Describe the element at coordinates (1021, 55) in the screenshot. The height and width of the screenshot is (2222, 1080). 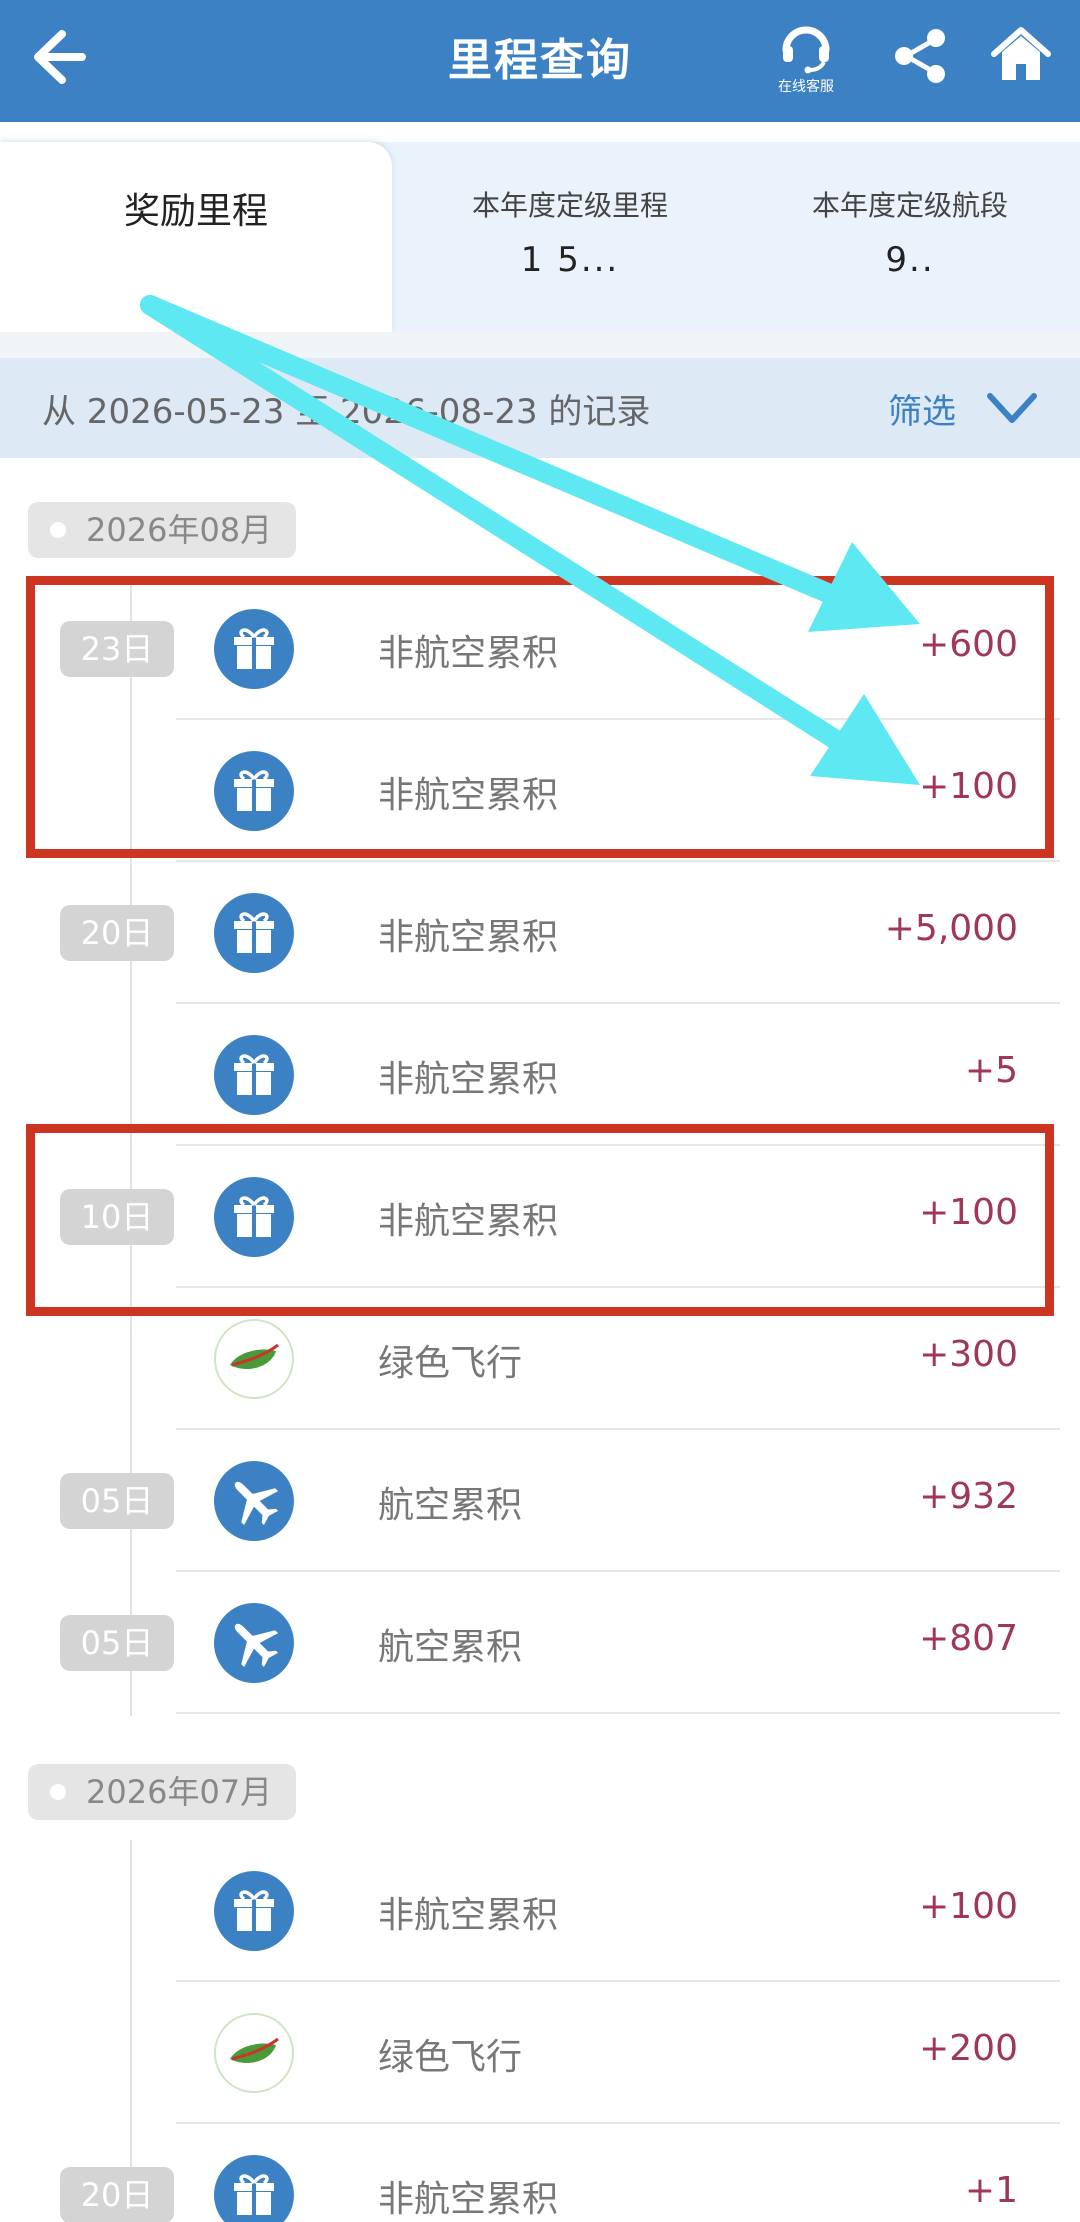
I see `home-icon` at that location.